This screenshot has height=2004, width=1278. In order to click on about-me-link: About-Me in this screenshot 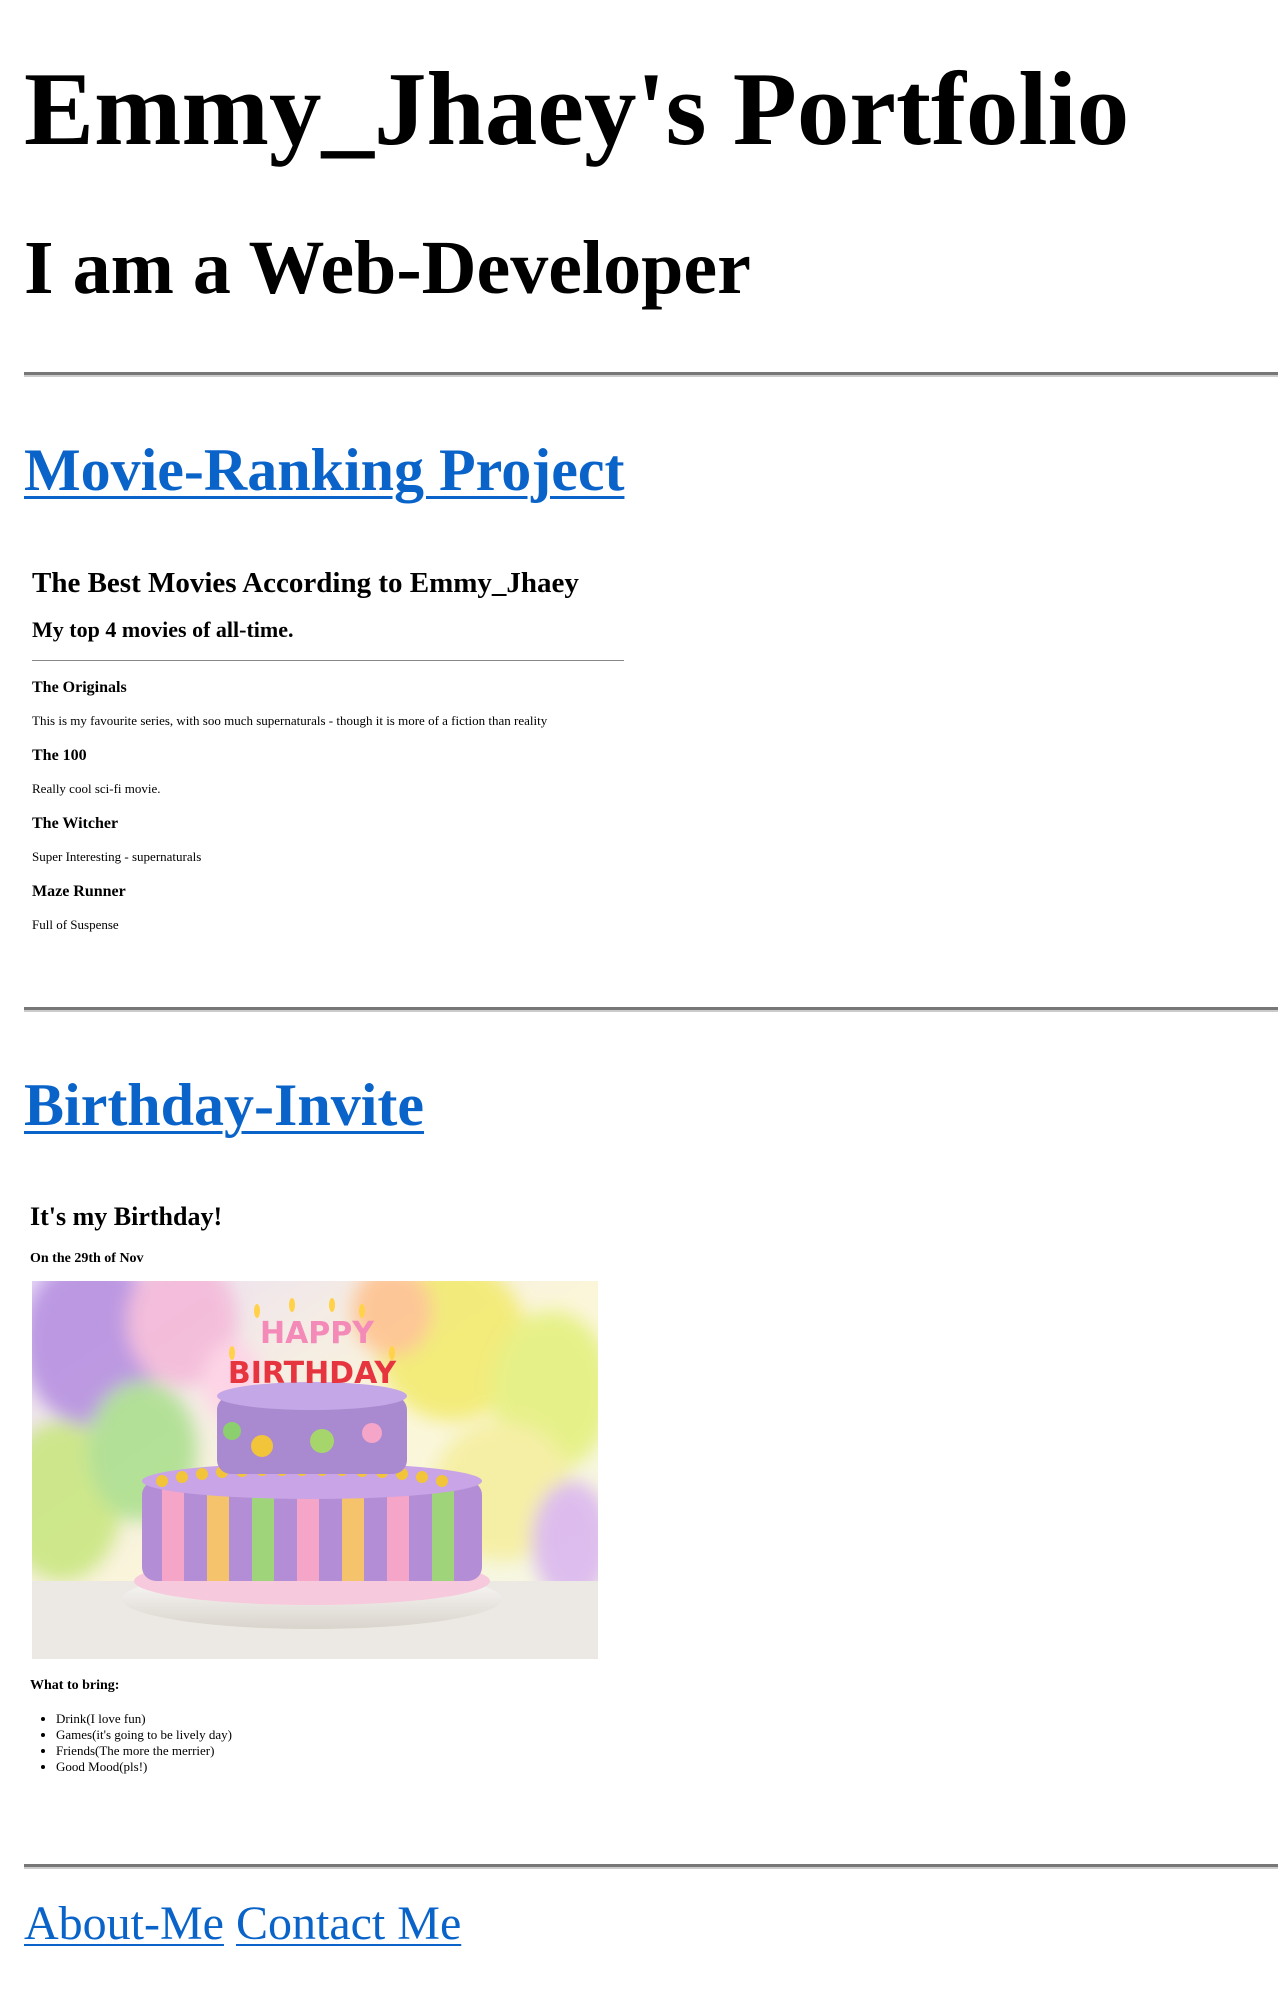, I will do `click(124, 1923)`.